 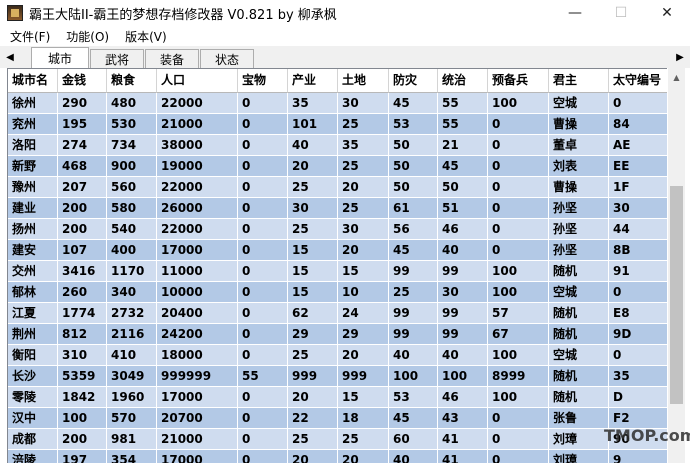 I want to click on table-cell: 60, so click(x=413, y=439).